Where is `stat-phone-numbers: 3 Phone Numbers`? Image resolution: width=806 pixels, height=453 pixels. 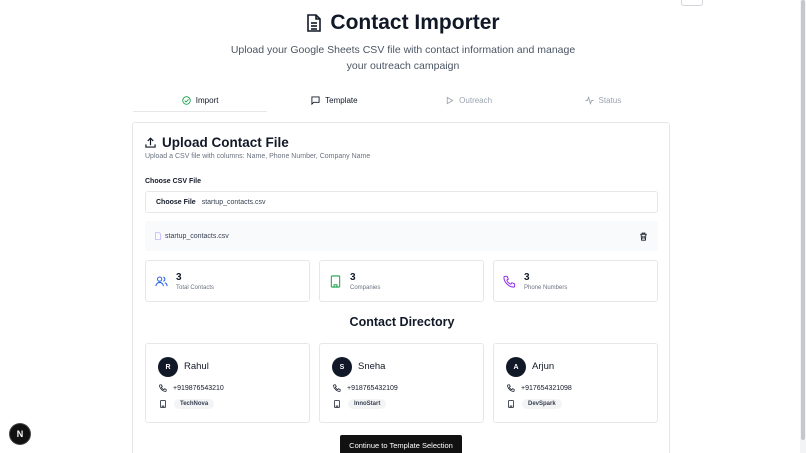
stat-phone-numbers: 3 Phone Numbers is located at coordinates (575, 281).